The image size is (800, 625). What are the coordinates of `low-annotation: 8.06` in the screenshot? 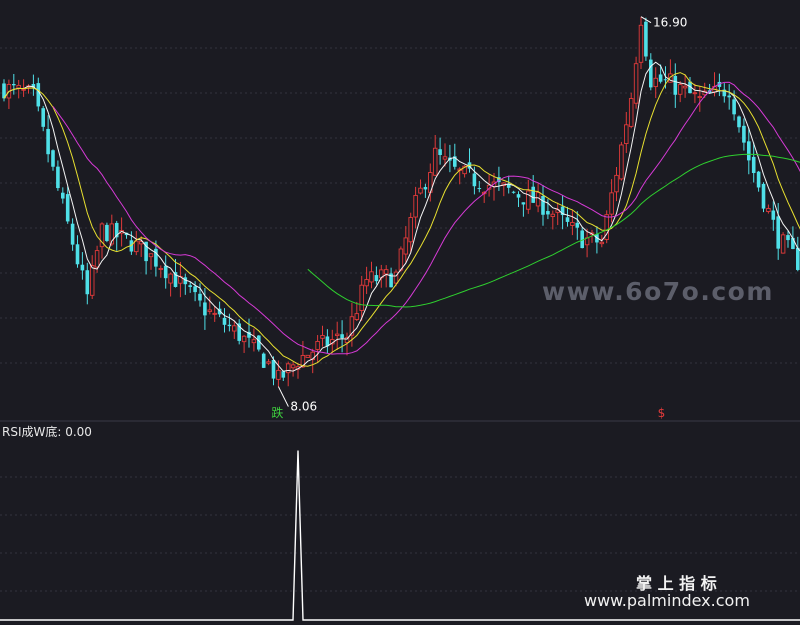 It's located at (297, 400).